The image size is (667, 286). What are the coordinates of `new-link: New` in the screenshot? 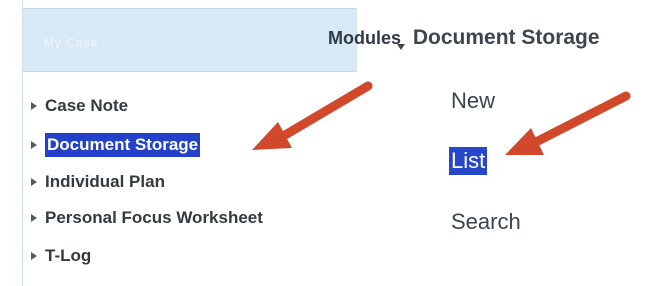 It's located at (473, 101).